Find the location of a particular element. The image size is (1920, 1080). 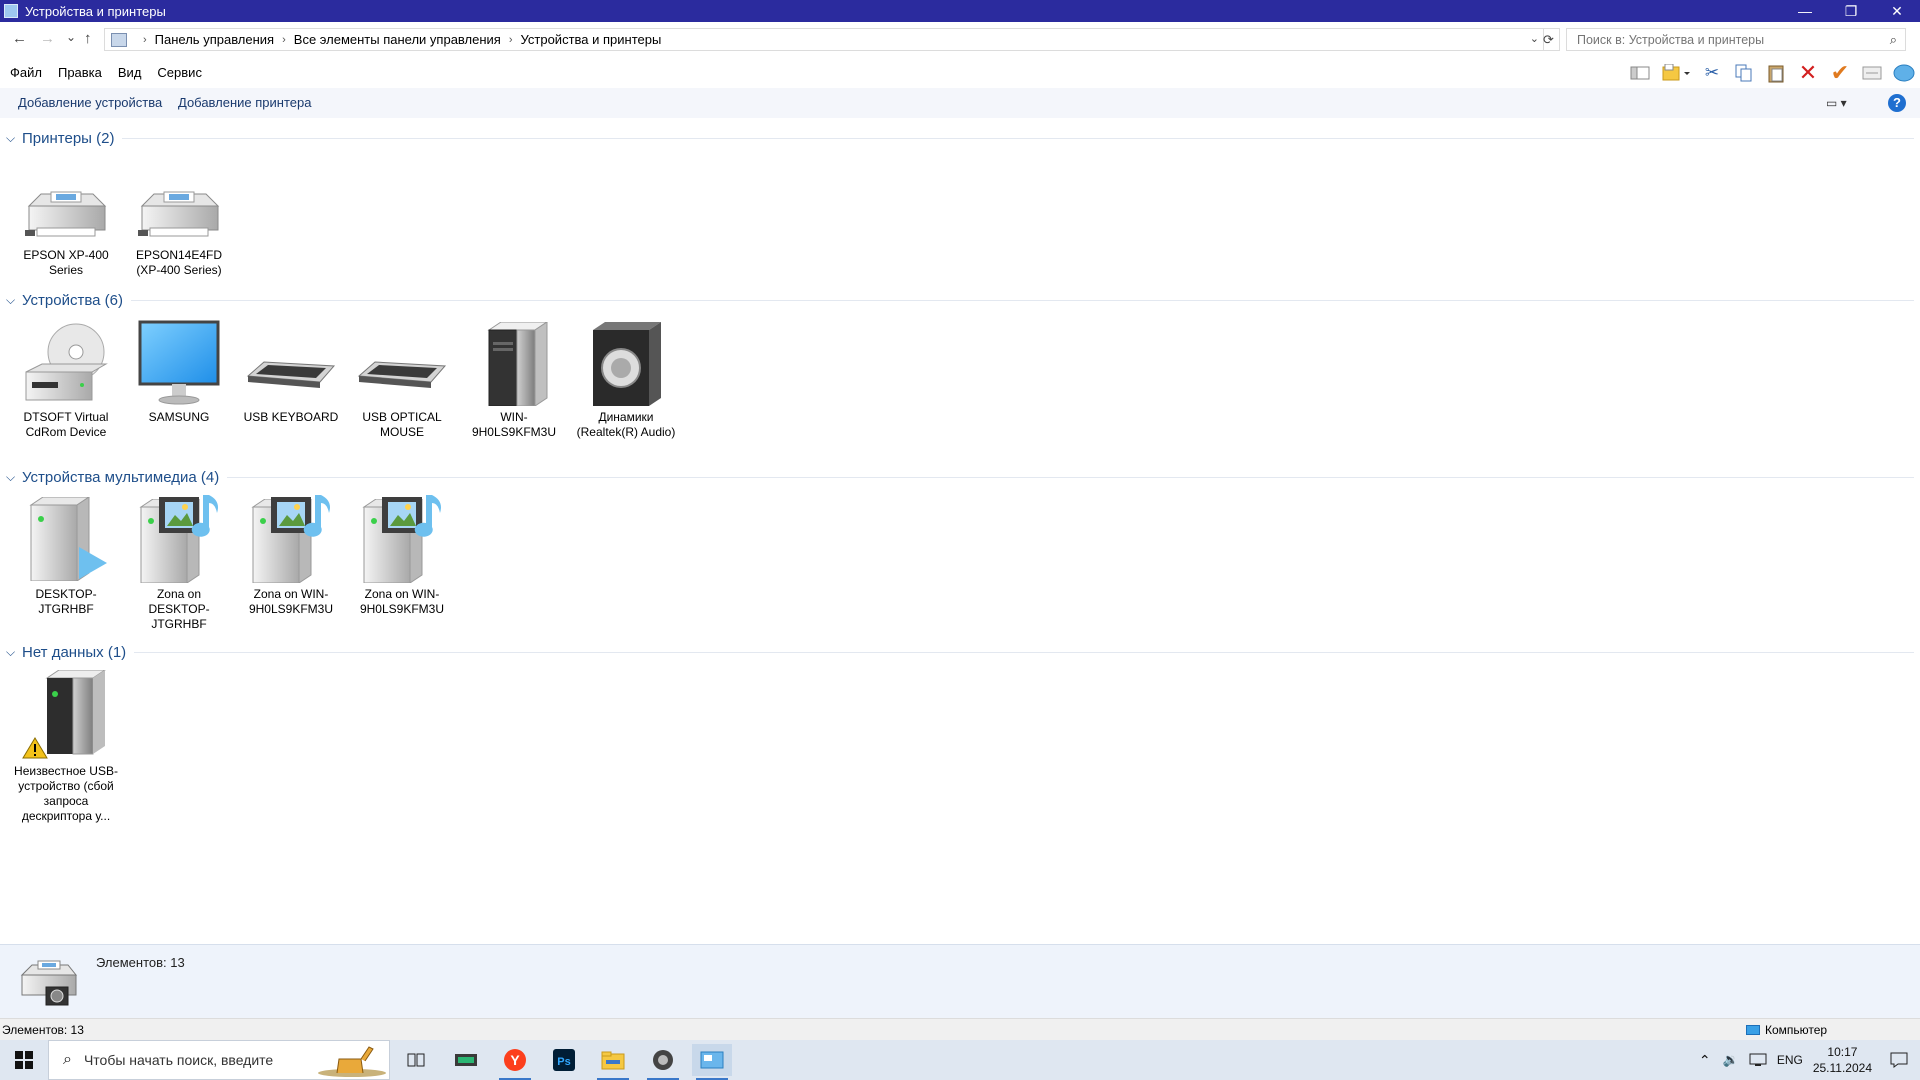

device-label: DESKTOP-JTGRHBF is located at coordinates (66, 601).